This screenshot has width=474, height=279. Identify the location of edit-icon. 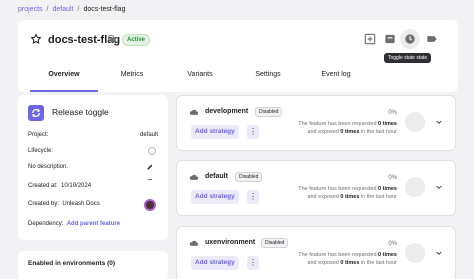
(150, 167).